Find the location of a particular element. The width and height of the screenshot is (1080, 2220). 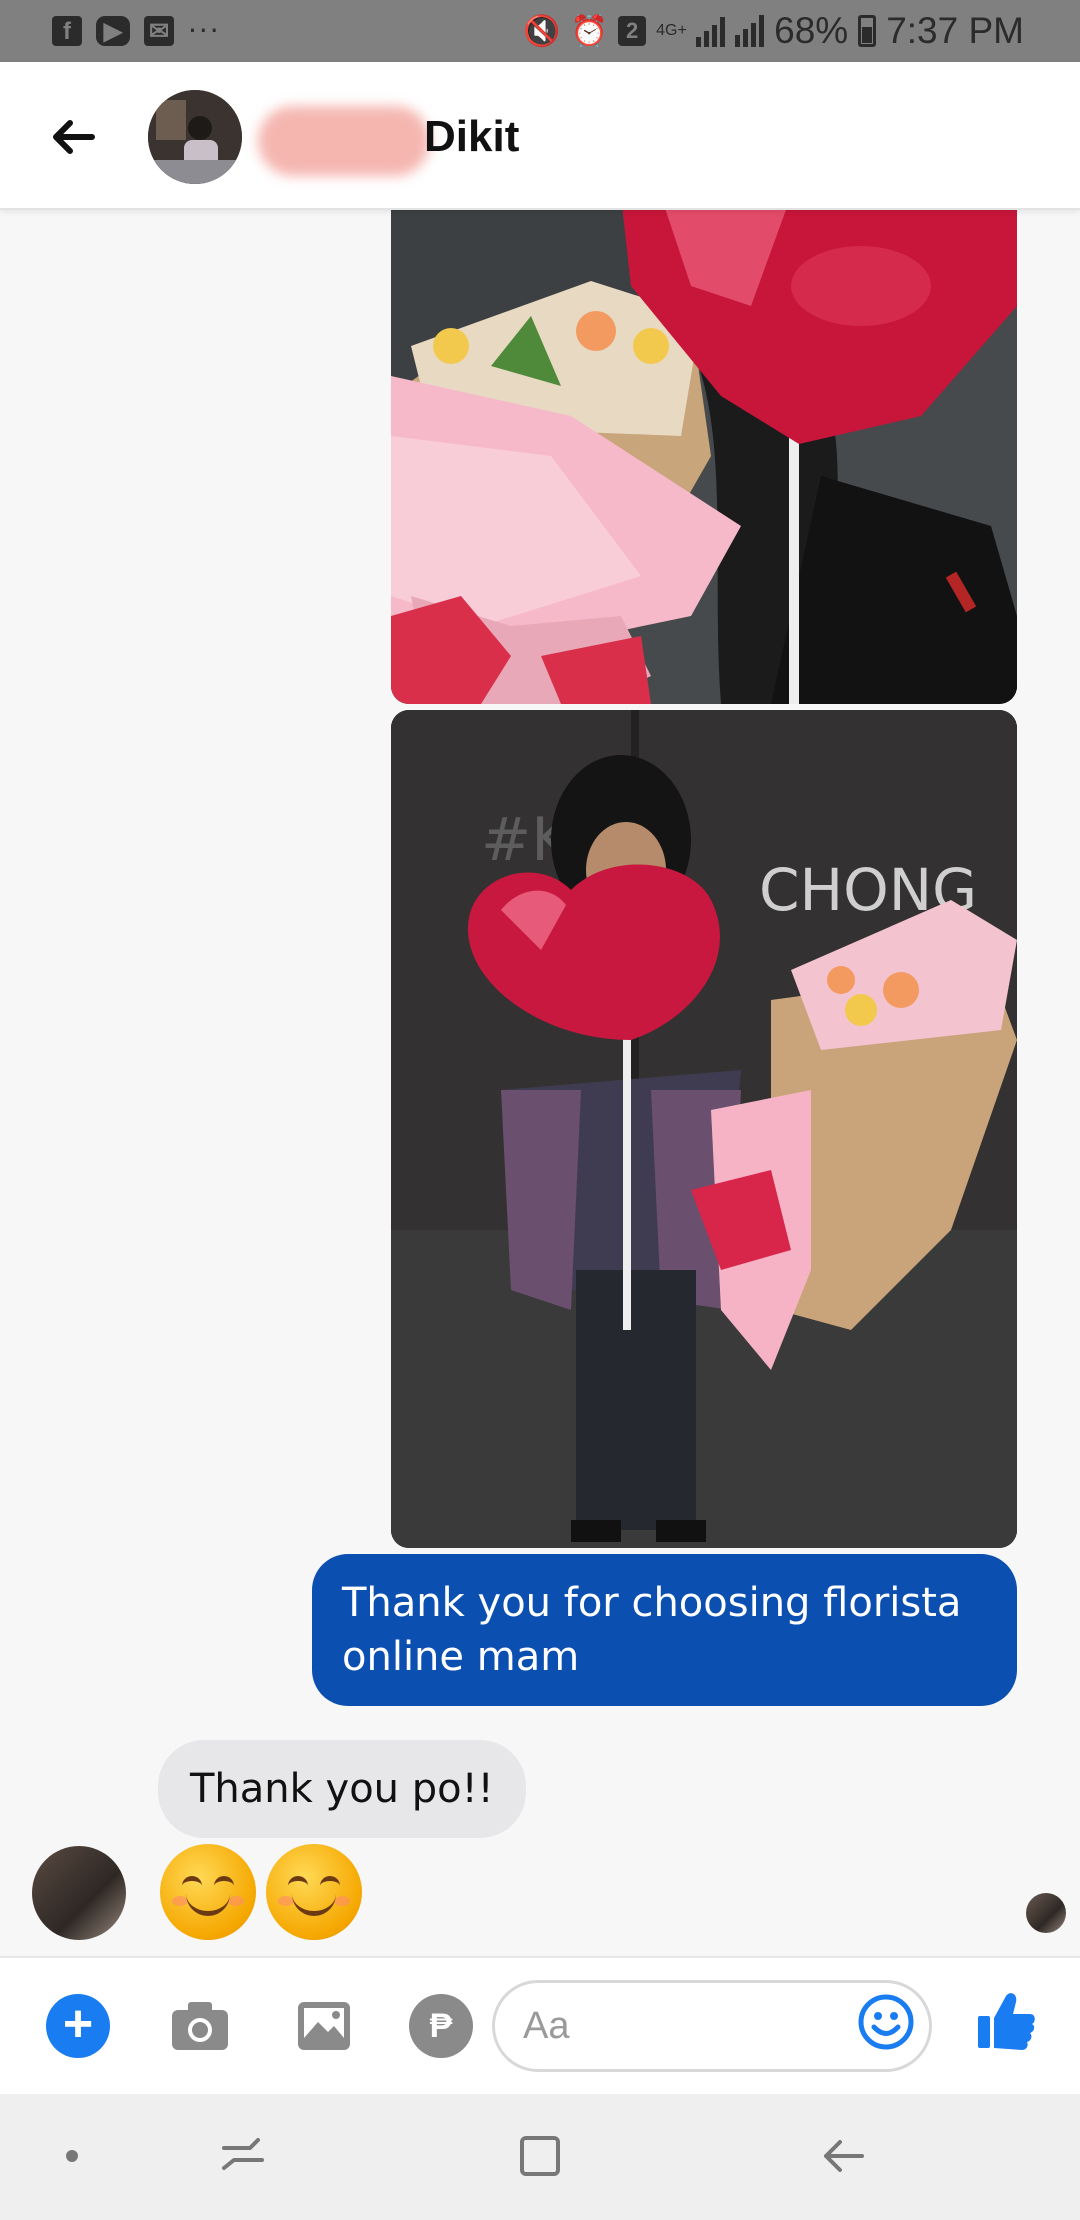

status-right-icons: 🔇 ⏰ 2 4G+ 68% 7:37 PM is located at coordinates (773, 31).